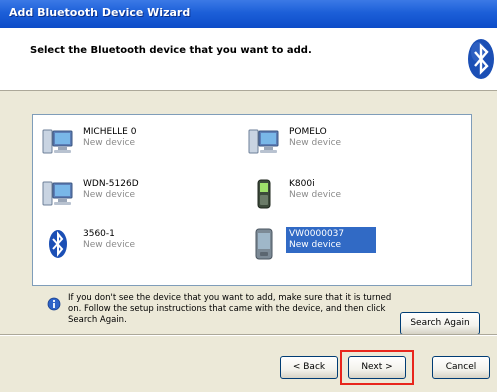 Image resolution: width=497 pixels, height=392 pixels. Describe the element at coordinates (141, 195) in the screenshot. I see `device-item: WDN-5126D New device` at that location.